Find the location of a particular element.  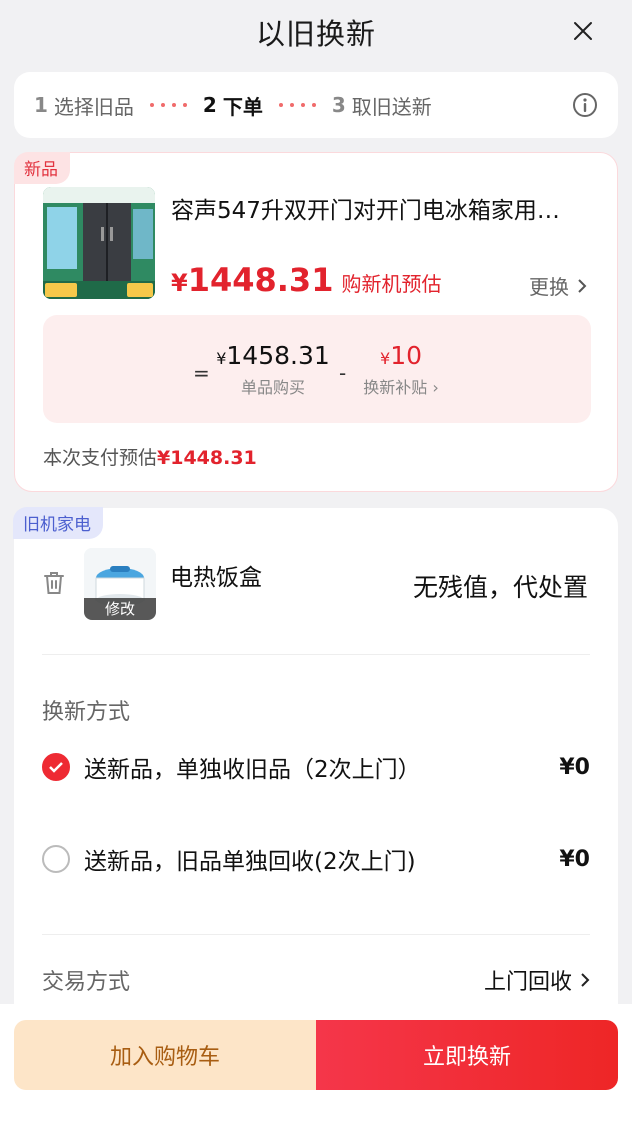

step-indicator: 1 选择旧品 2 下单 3 取旧送新 is located at coordinates (316, 105).